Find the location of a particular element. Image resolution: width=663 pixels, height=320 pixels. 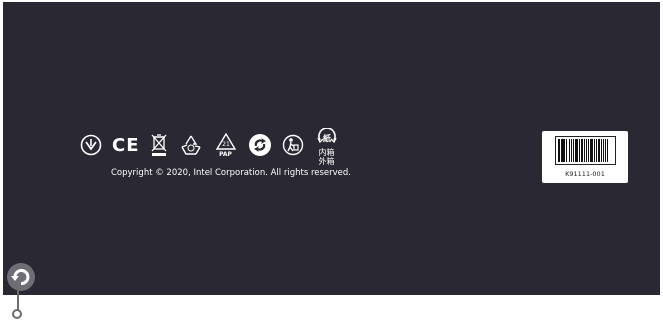

pap-label: PAP is located at coordinates (225, 154).